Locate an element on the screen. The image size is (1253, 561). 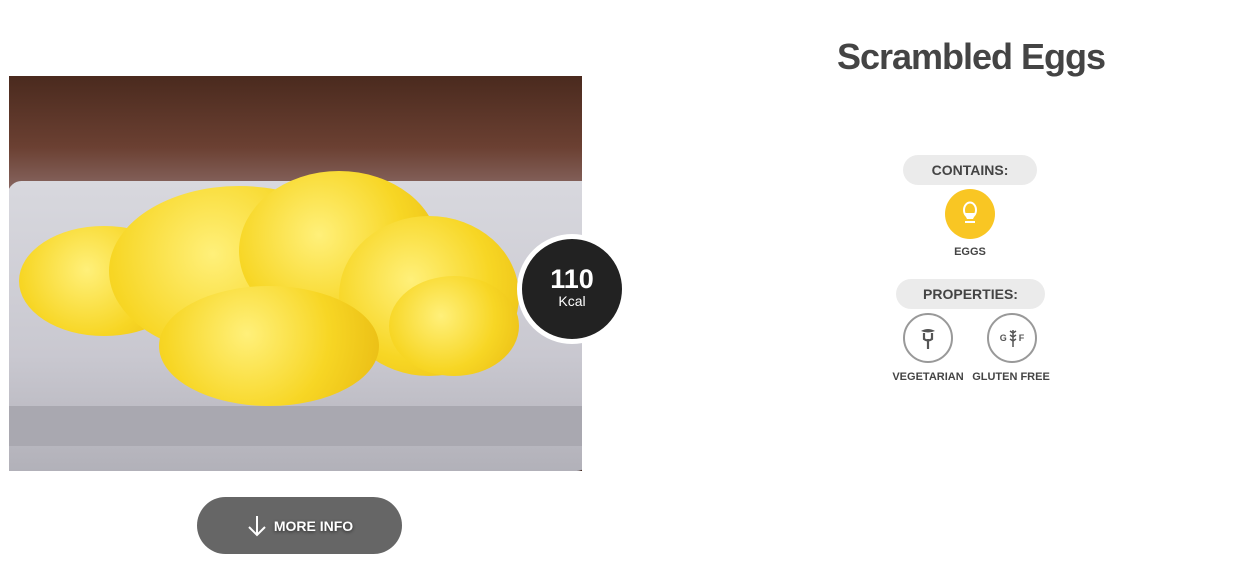
contains-heading: CONTAINS: is located at coordinates (970, 170).